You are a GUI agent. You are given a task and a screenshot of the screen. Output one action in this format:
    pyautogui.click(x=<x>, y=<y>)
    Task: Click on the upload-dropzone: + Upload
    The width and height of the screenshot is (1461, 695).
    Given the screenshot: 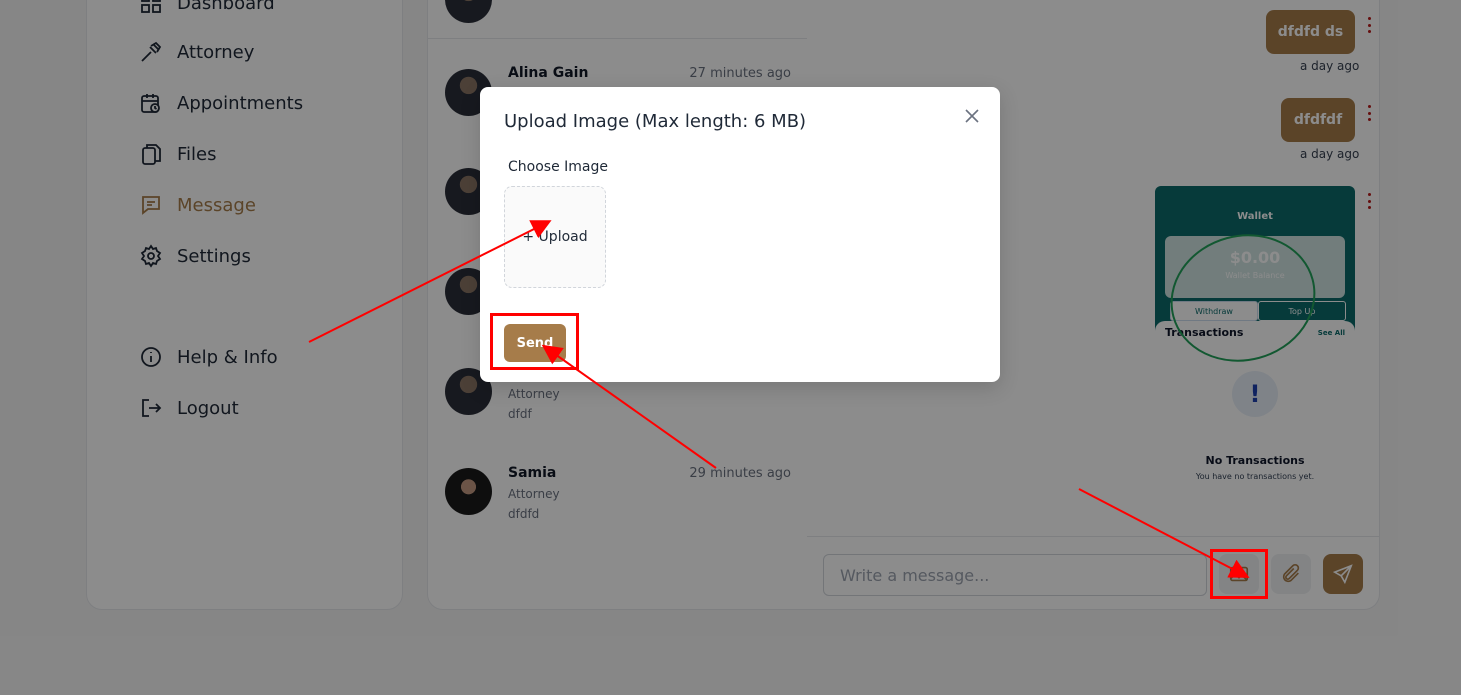 What is the action you would take?
    pyautogui.click(x=555, y=237)
    